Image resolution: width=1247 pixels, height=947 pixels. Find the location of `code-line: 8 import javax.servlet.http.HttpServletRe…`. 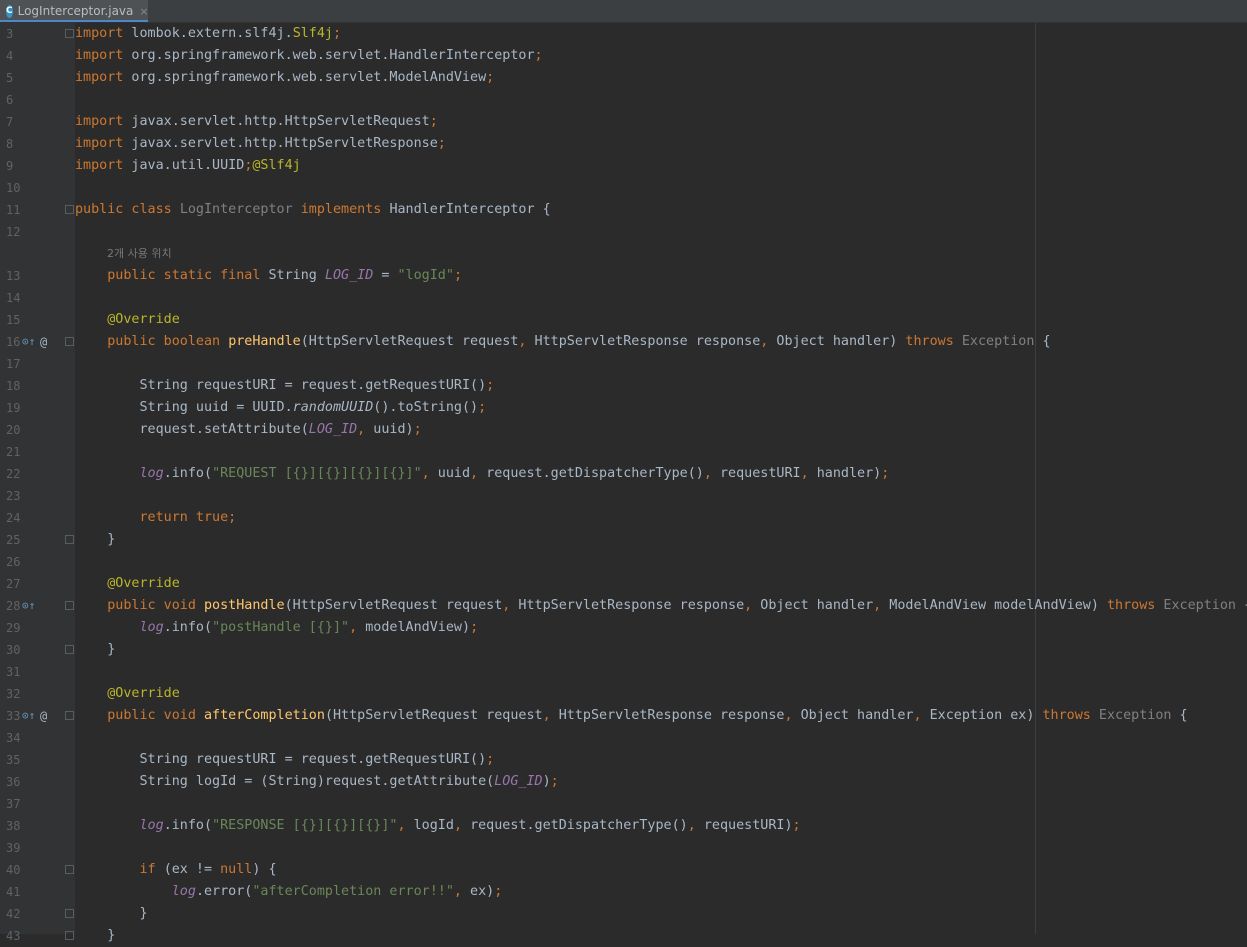

code-line: 8 import javax.servlet.http.HttpServletRe… is located at coordinates (623, 144).